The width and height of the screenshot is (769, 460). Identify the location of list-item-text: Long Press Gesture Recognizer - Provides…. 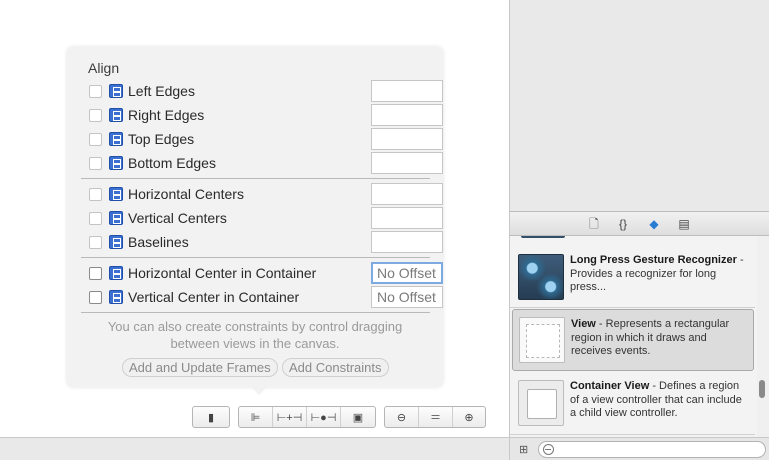
(659, 274).